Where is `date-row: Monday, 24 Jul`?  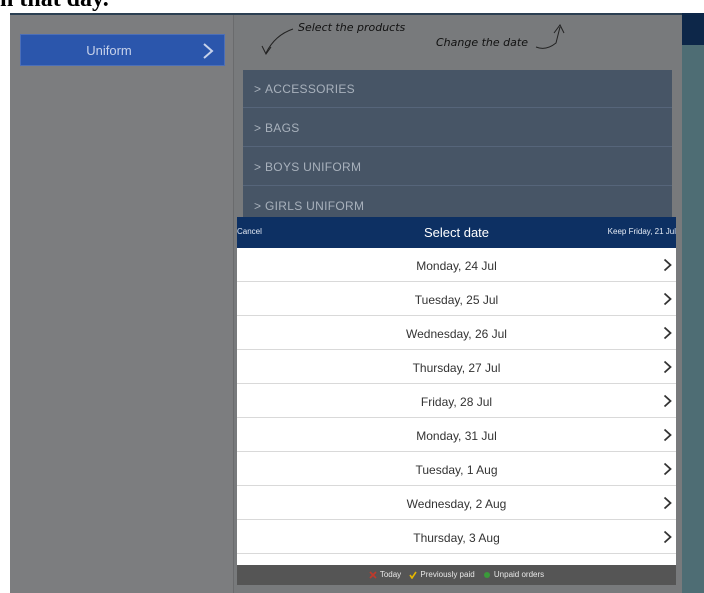
date-row: Monday, 24 Jul is located at coordinates (456, 265).